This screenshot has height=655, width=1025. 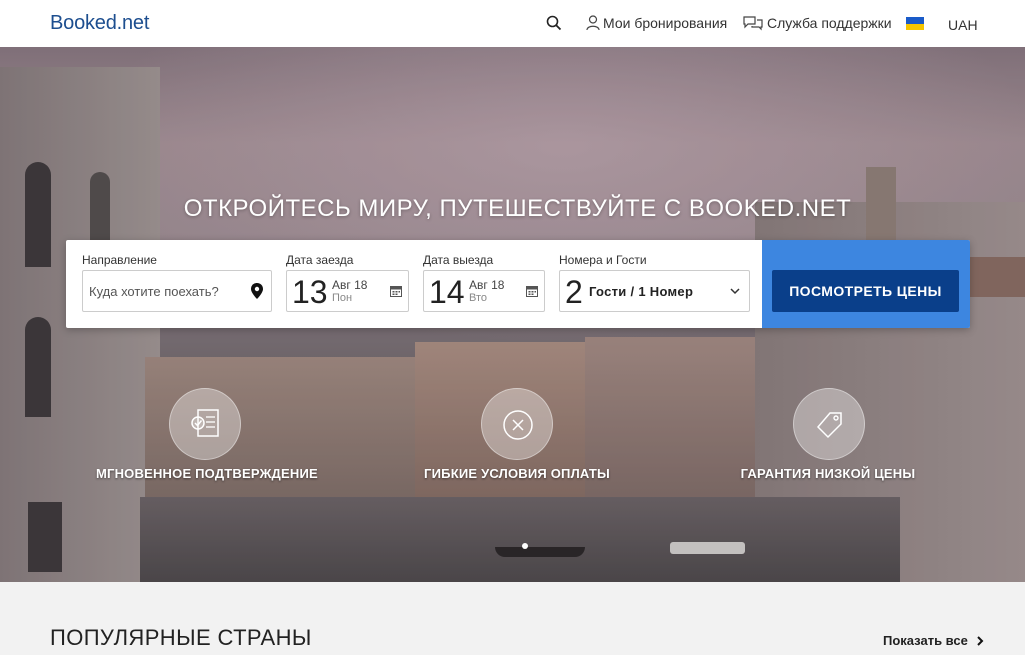 What do you see at coordinates (447, 292) in the screenshot?
I see `checkout-day: 14` at bounding box center [447, 292].